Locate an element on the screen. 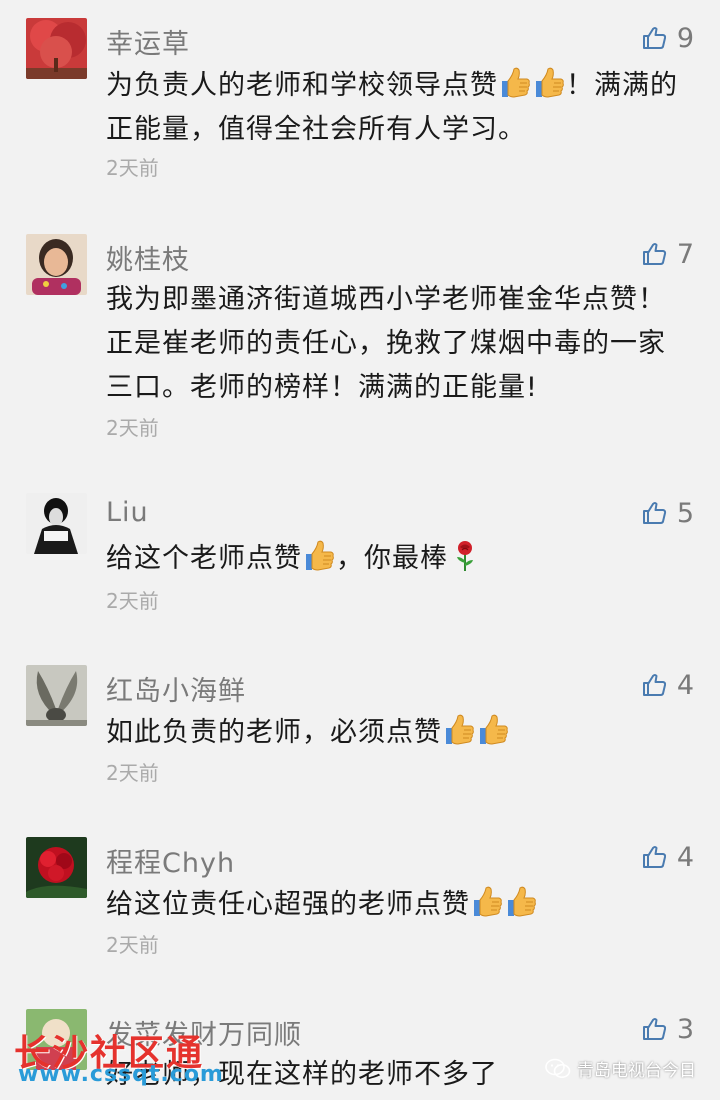 The image size is (720, 1100). watermark-url: www.cssqt.com is located at coordinates (121, 1074).